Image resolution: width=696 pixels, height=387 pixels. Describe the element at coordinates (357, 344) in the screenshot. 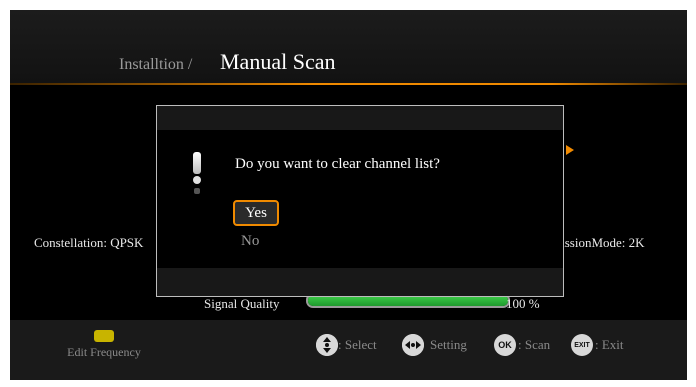

I see `select-hint: : Select` at that location.